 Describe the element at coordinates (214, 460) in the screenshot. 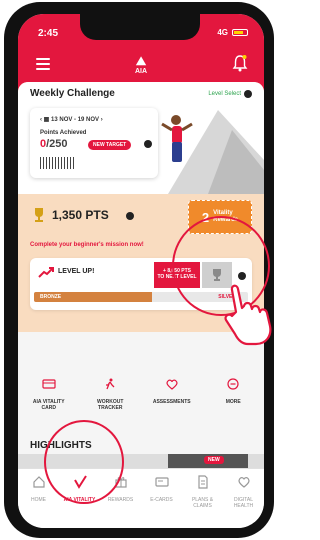

I see `new-badge: NEW` at that location.